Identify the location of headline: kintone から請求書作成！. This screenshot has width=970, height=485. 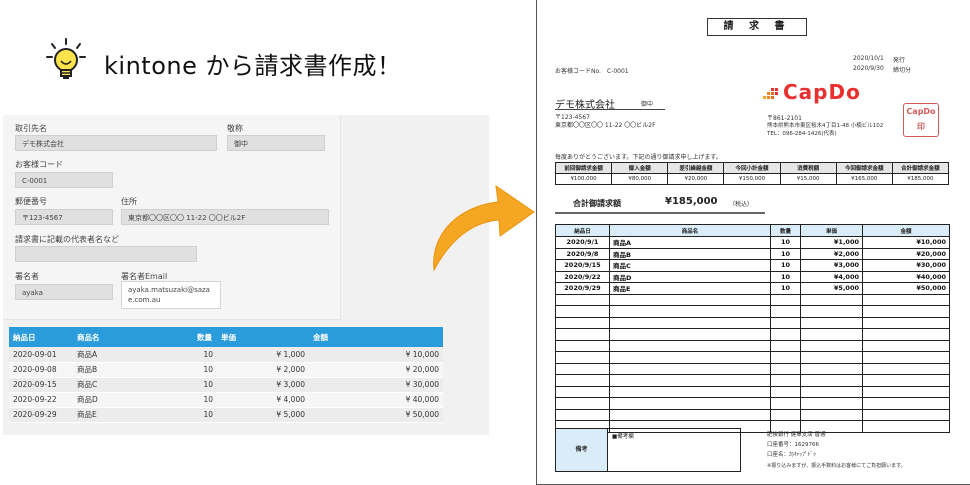
(253, 66).